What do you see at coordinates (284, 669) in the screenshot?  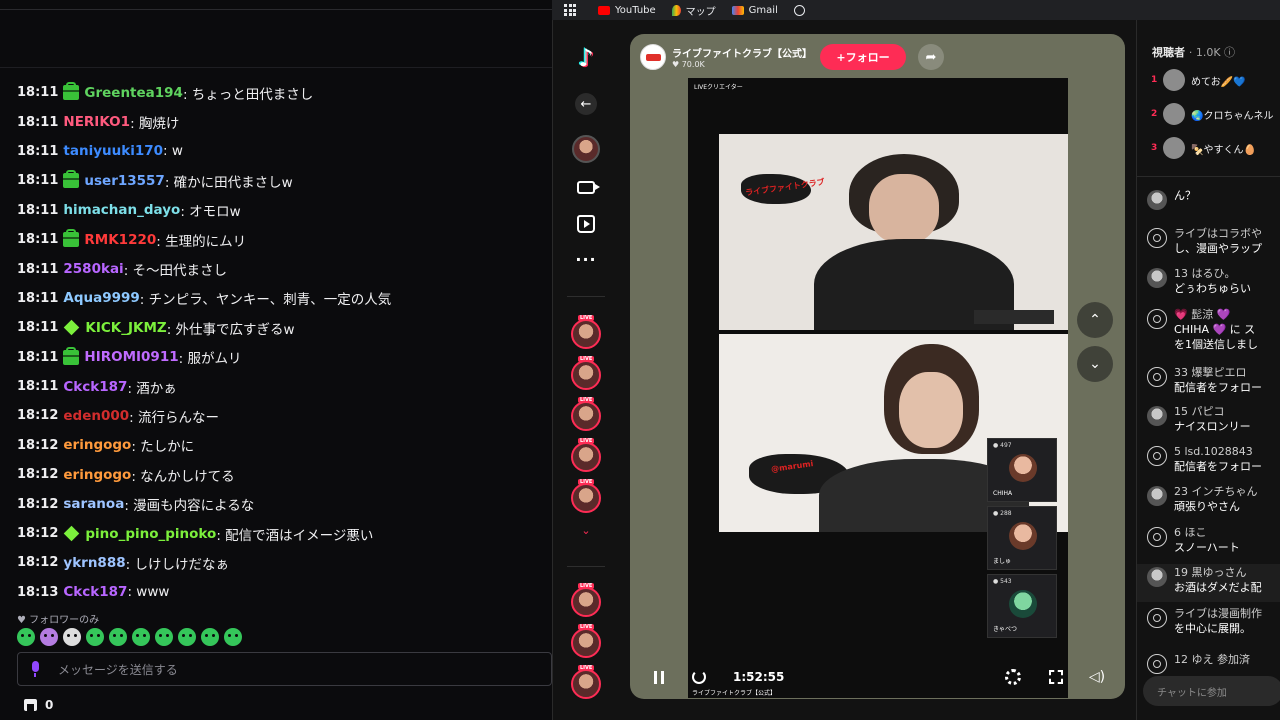 I see `chat-message-input: メッセージを送信する` at bounding box center [284, 669].